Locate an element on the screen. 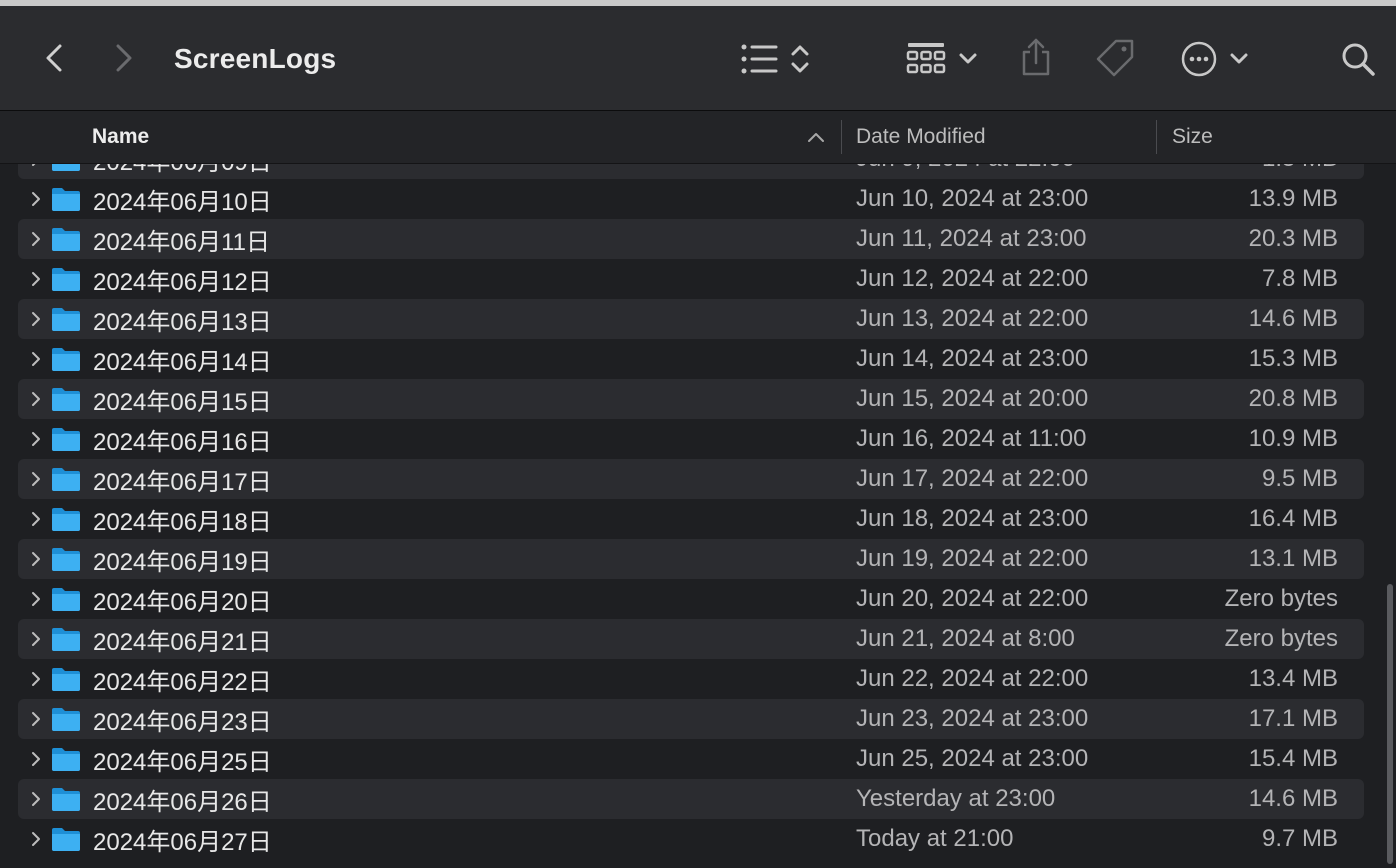 Image resolution: width=1396 pixels, height=868 pixels. view-options-button is located at coordinates (776, 59).